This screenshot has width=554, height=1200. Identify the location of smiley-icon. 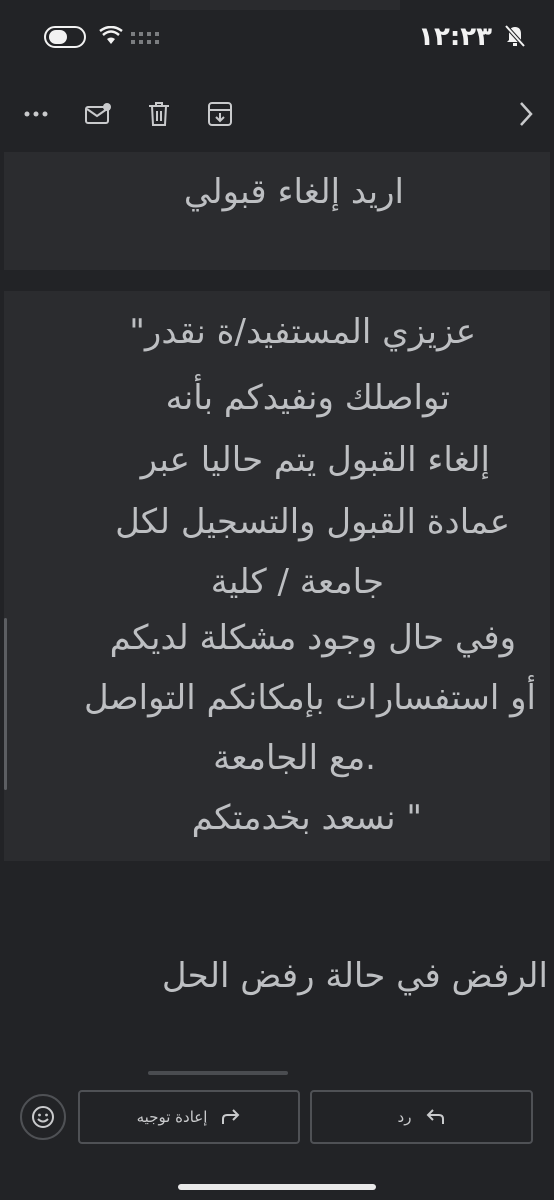
(43, 1117).